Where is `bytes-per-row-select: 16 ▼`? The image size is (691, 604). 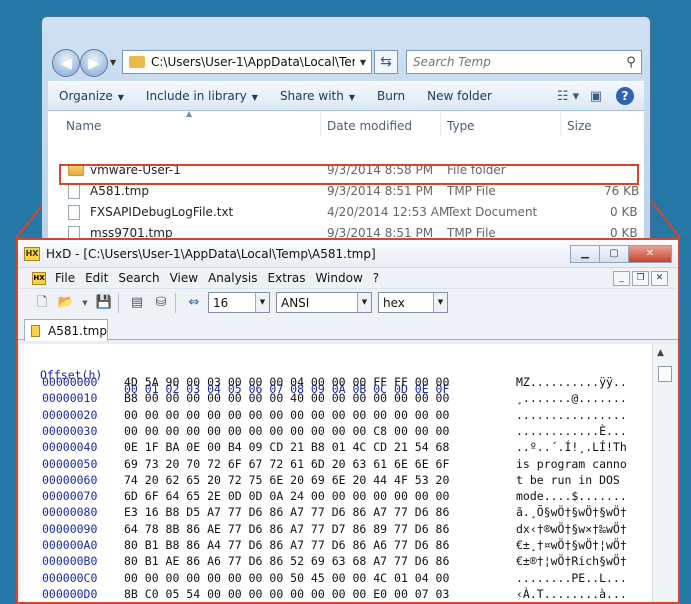 bytes-per-row-select: 16 ▼ is located at coordinates (239, 302).